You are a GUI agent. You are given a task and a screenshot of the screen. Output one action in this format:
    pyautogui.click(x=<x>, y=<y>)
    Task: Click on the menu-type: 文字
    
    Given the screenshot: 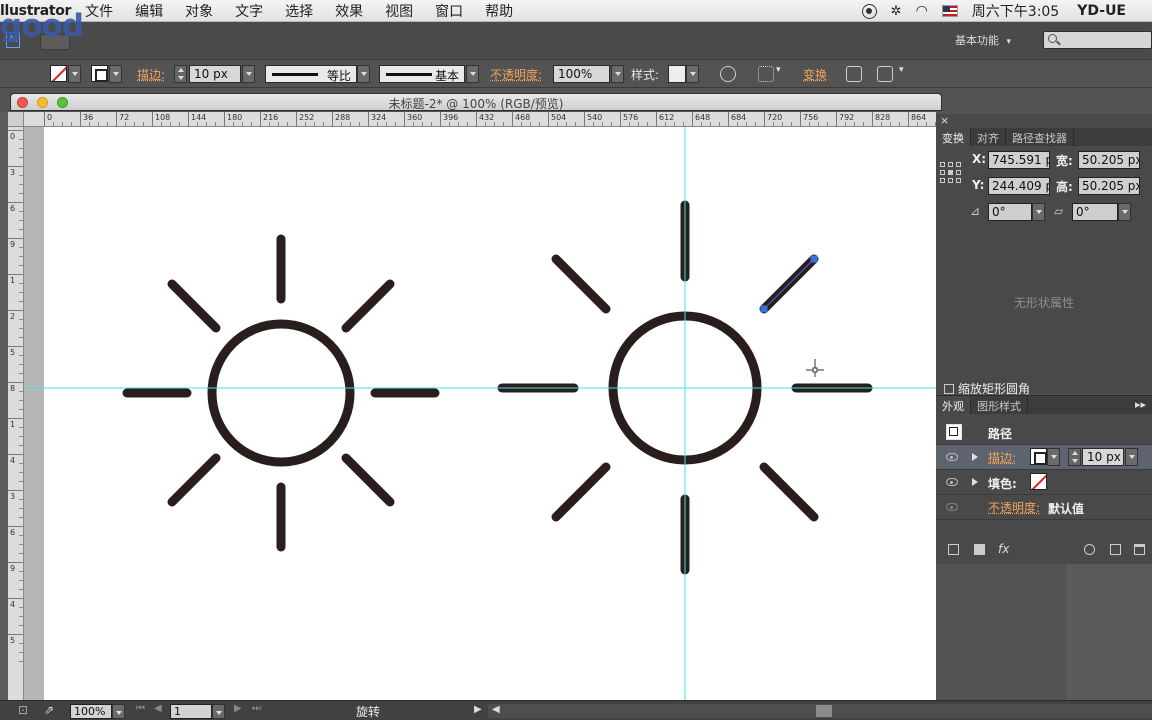 What is the action you would take?
    pyautogui.click(x=249, y=11)
    